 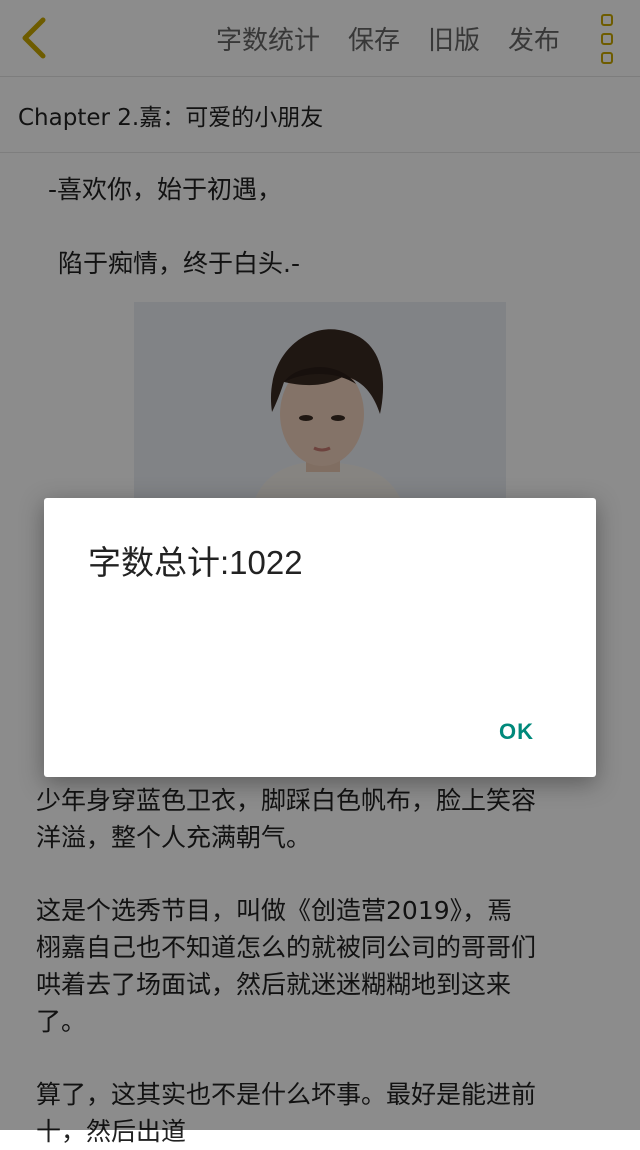 I want to click on ok-button: OK, so click(x=516, y=732).